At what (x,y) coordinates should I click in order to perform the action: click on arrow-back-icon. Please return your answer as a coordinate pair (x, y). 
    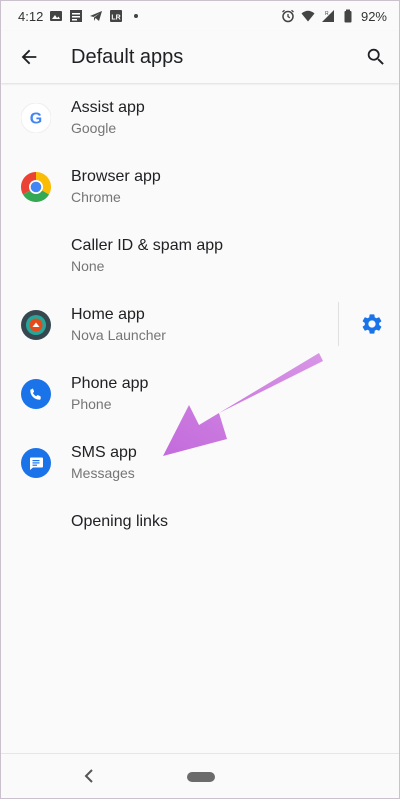
    Looking at the image, I should click on (29, 57).